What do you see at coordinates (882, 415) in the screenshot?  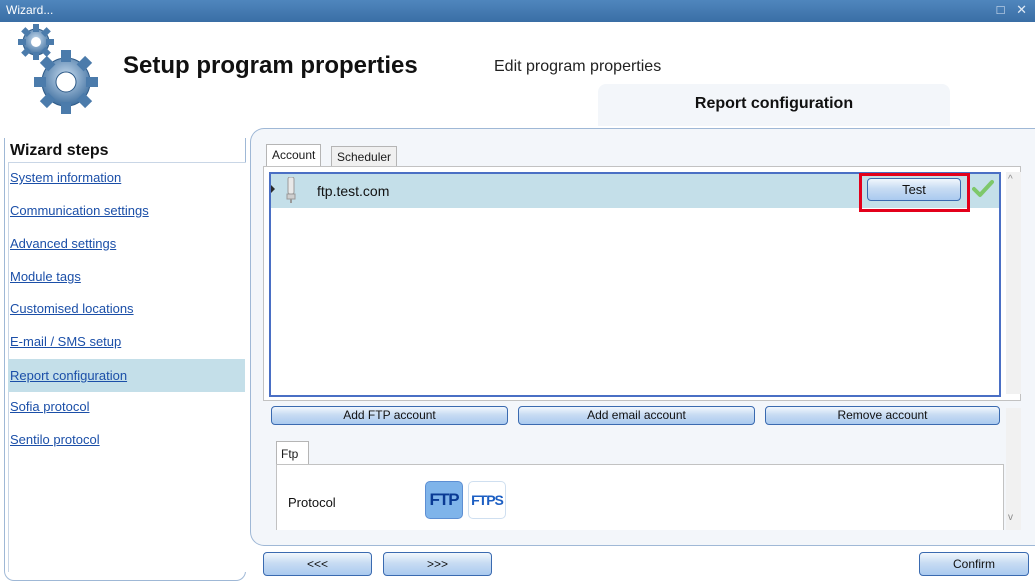 I see `remove-account-button: Remove account` at bounding box center [882, 415].